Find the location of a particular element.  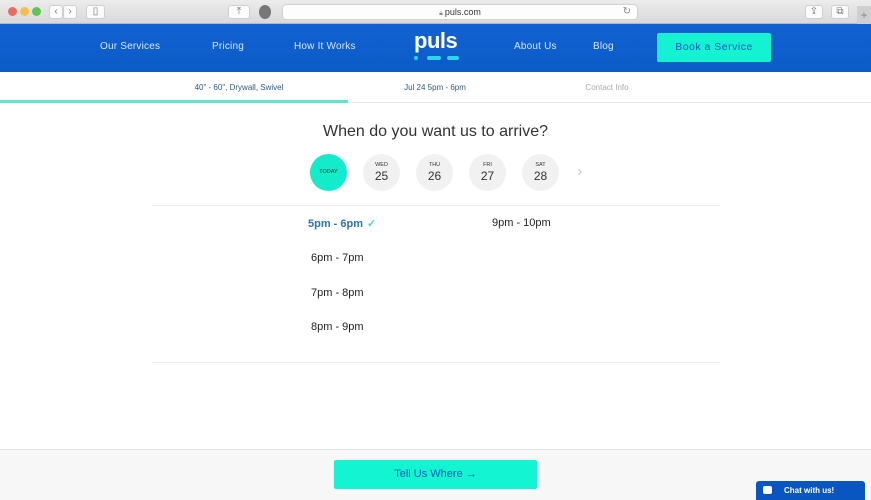

back-icon: ‹ is located at coordinates (56, 12).